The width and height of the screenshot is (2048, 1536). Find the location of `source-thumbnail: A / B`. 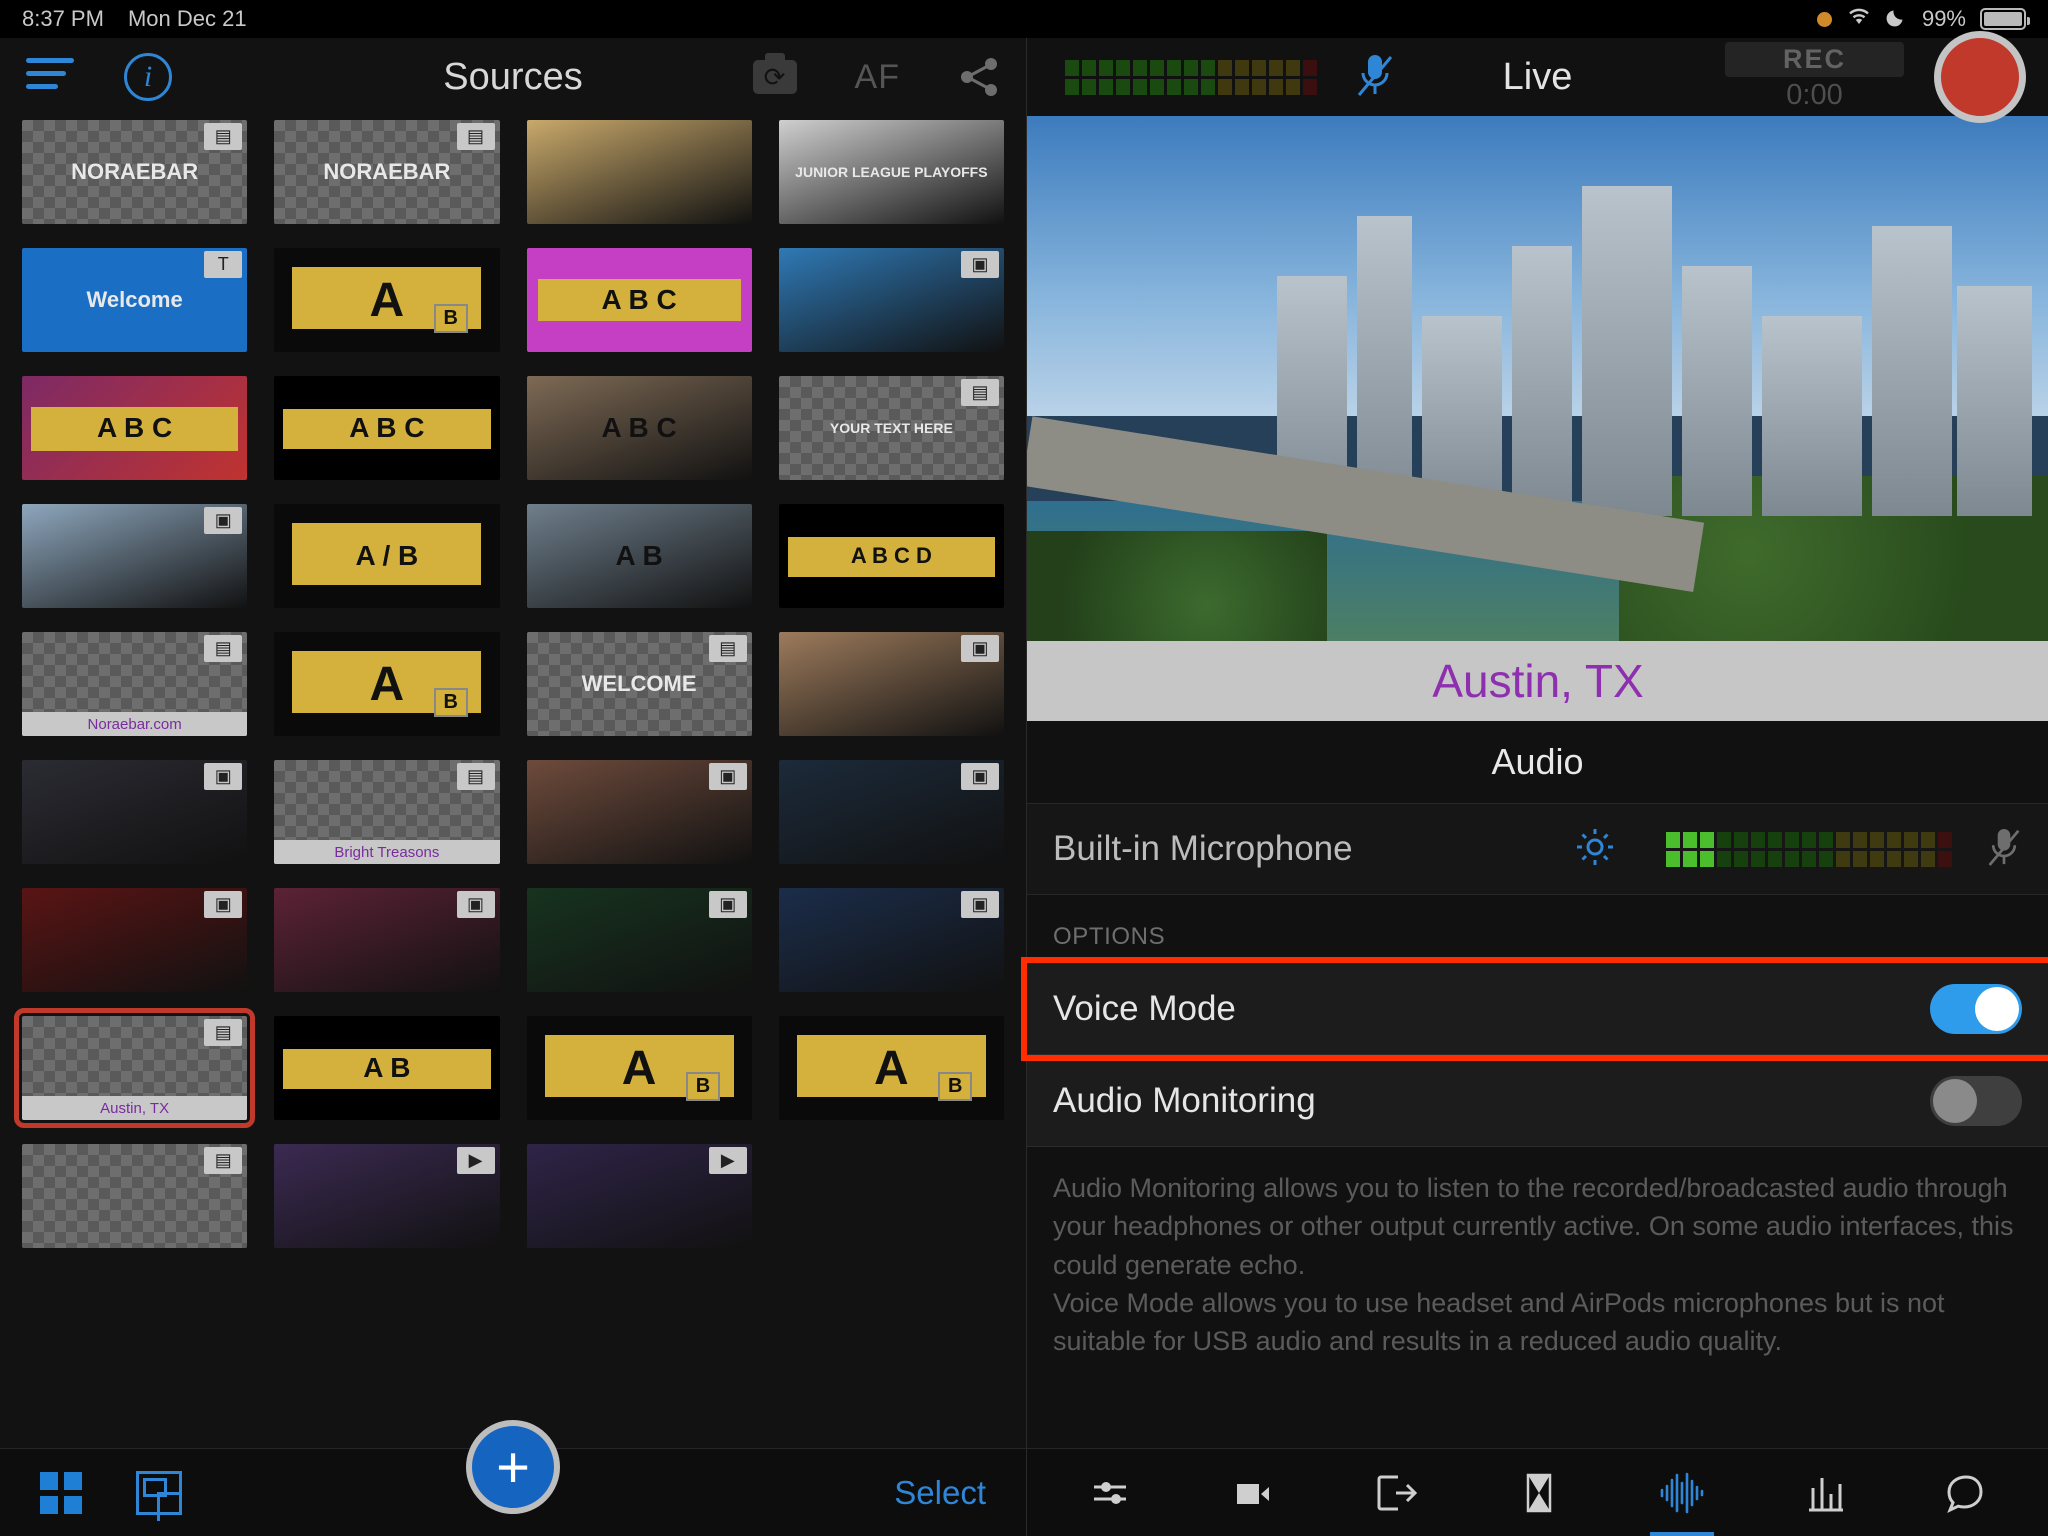

source-thumbnail: A / B is located at coordinates (387, 556).